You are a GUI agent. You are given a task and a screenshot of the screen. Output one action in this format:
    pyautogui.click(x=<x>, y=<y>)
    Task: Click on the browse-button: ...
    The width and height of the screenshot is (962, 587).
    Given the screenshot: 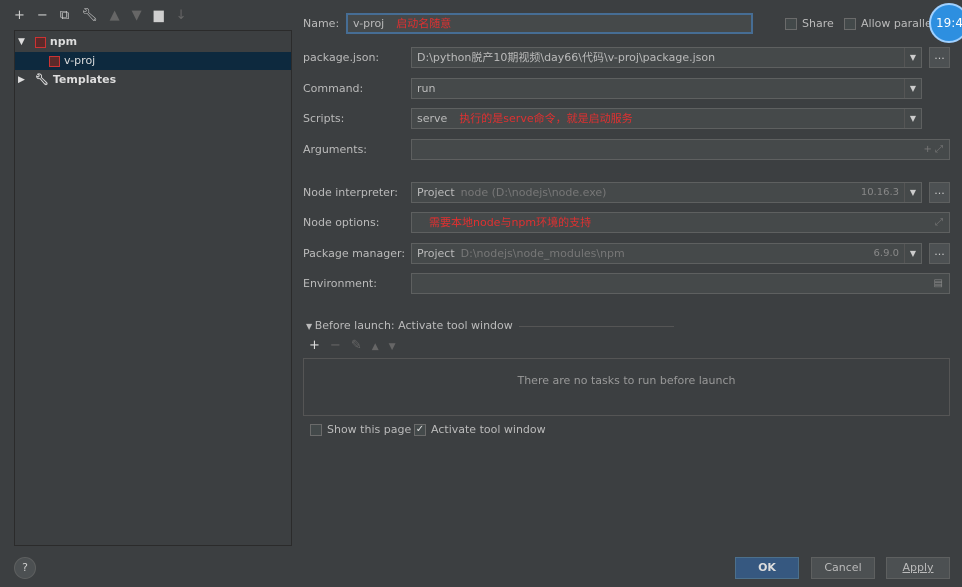 What is the action you would take?
    pyautogui.click(x=939, y=57)
    